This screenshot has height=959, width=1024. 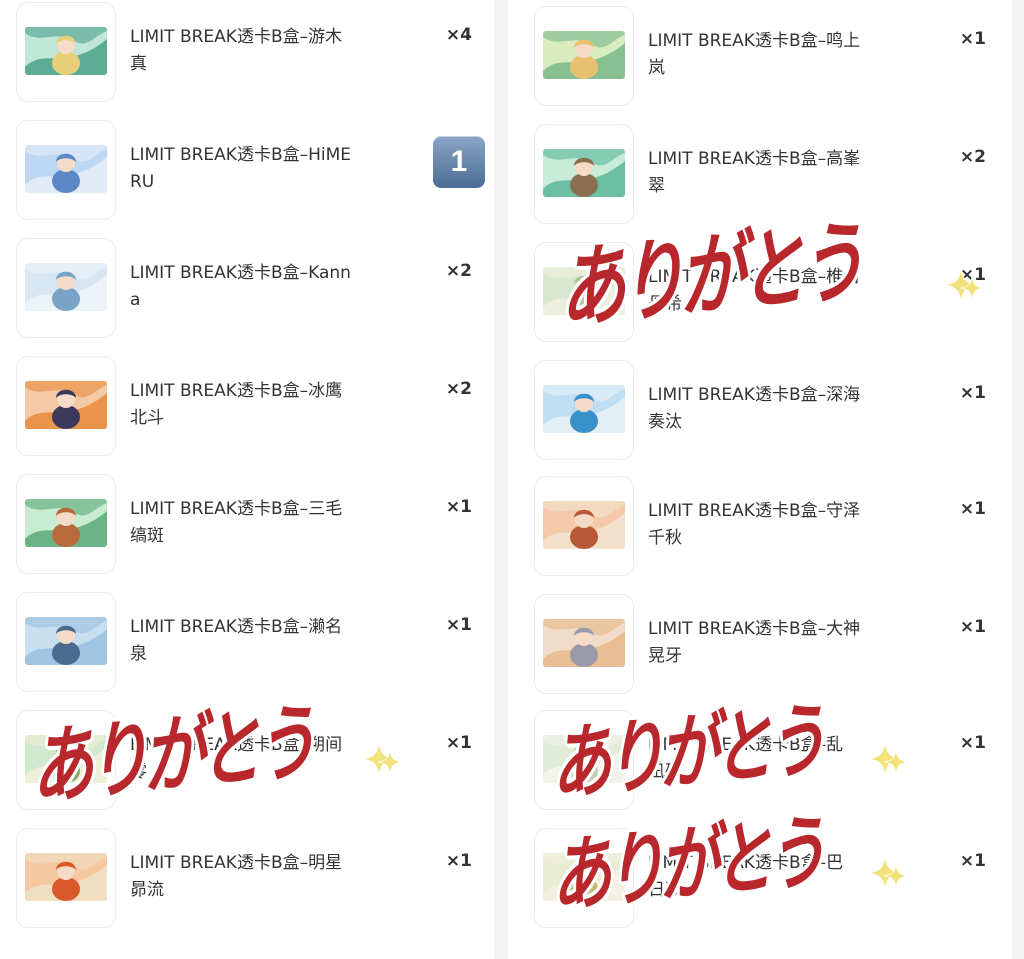 What do you see at coordinates (236, 876) in the screenshot?
I see `item-title: LIMIT BREAK透卡B盒–明星 昴流` at bounding box center [236, 876].